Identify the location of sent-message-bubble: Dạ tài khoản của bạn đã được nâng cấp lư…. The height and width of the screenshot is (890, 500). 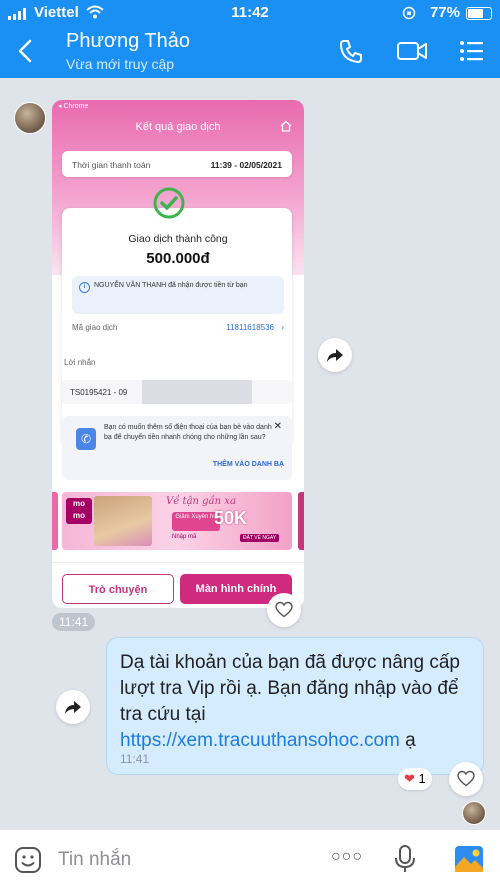
(295, 706).